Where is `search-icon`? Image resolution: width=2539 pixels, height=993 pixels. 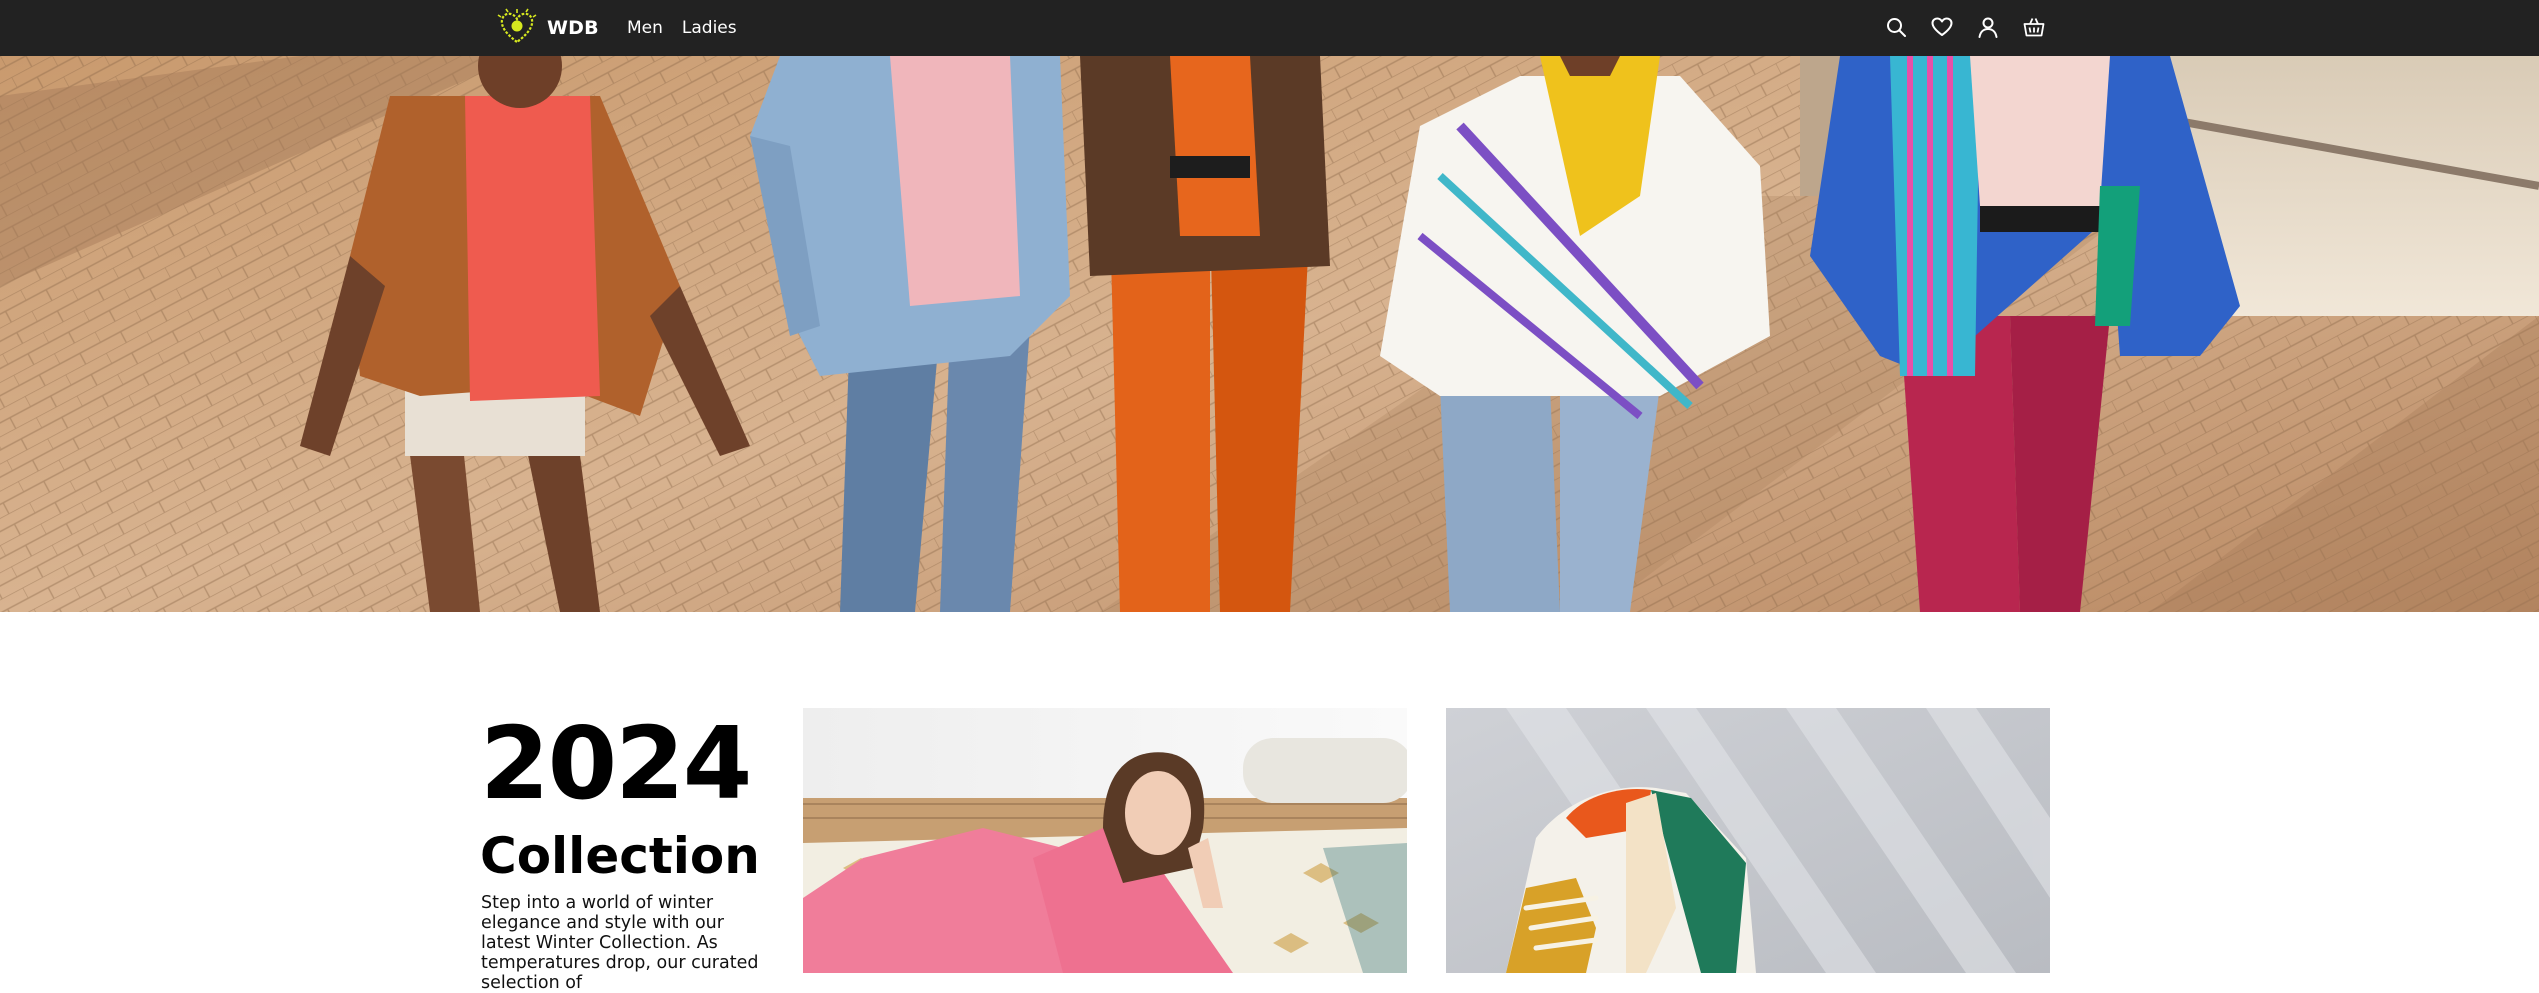 search-icon is located at coordinates (1896, 27).